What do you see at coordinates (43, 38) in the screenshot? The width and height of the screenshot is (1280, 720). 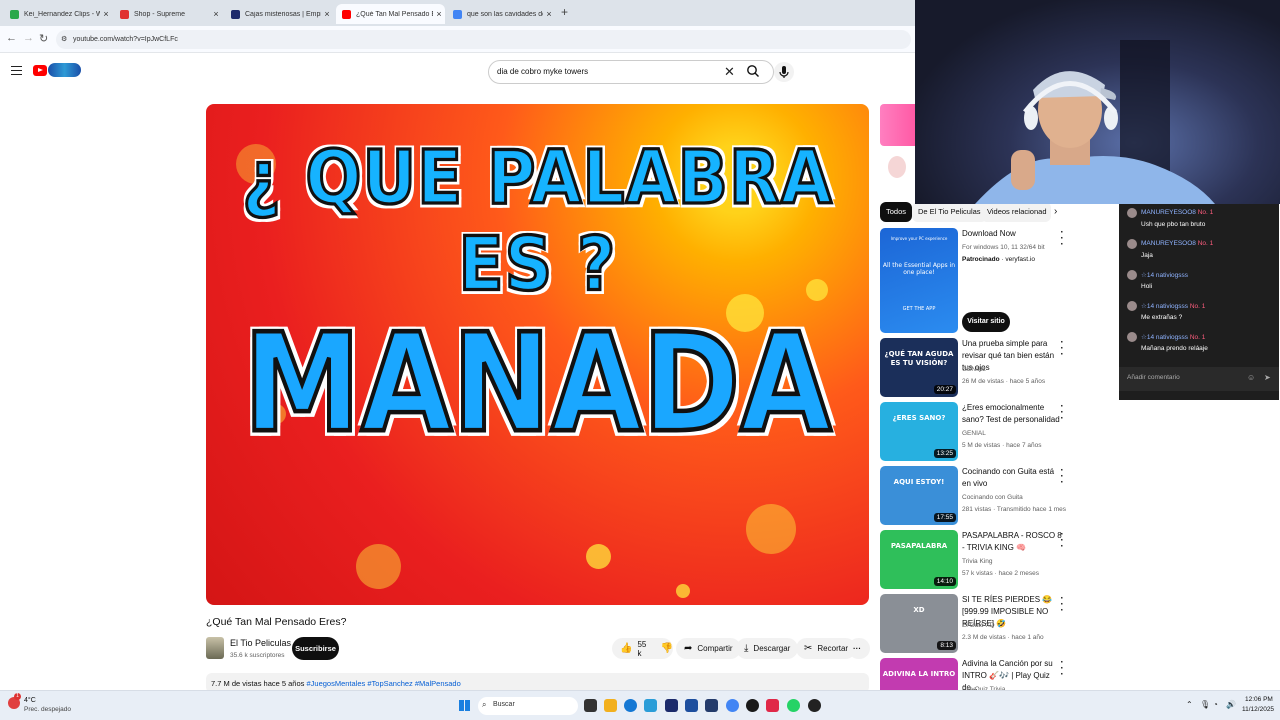 I see `reload-icon: ↻` at bounding box center [43, 38].